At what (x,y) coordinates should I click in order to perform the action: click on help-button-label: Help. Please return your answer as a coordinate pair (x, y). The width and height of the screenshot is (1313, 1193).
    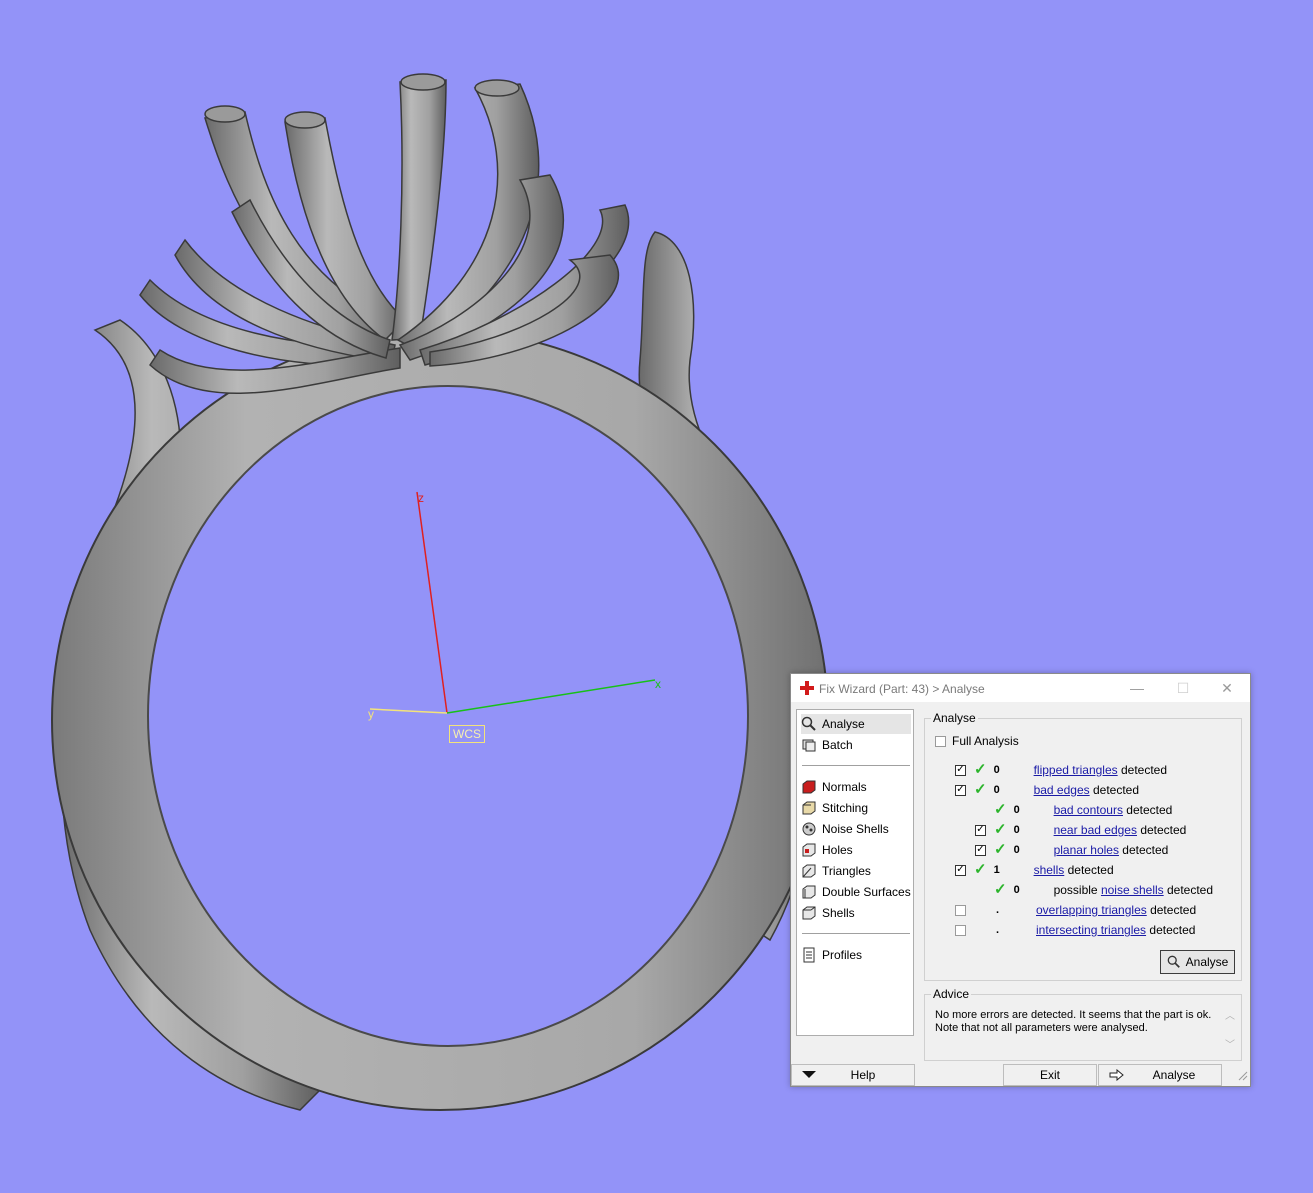
    Looking at the image, I should click on (863, 1075).